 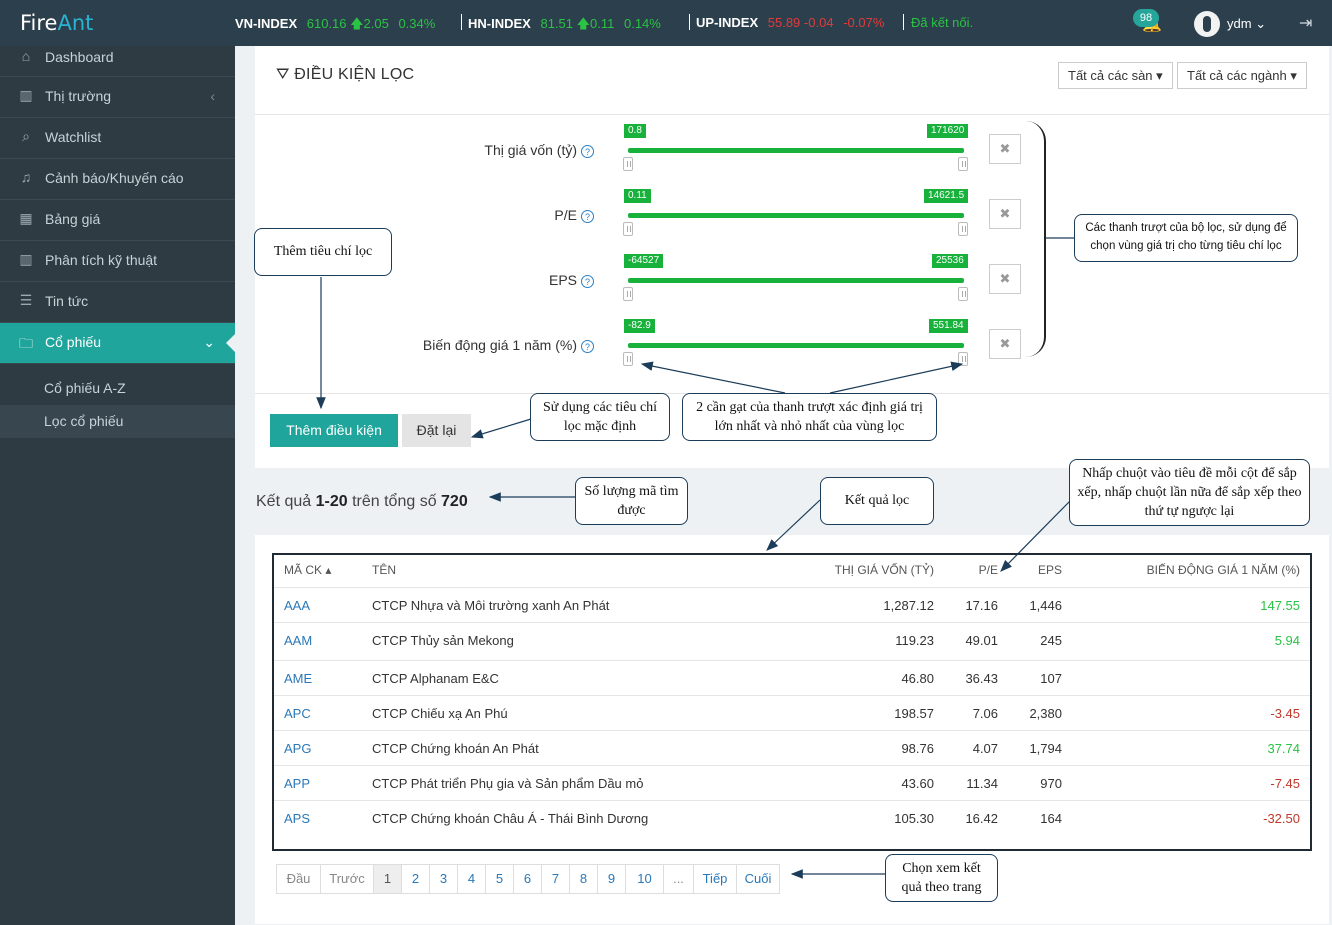 What do you see at coordinates (472, 879) in the screenshot?
I see `page-4: 4` at bounding box center [472, 879].